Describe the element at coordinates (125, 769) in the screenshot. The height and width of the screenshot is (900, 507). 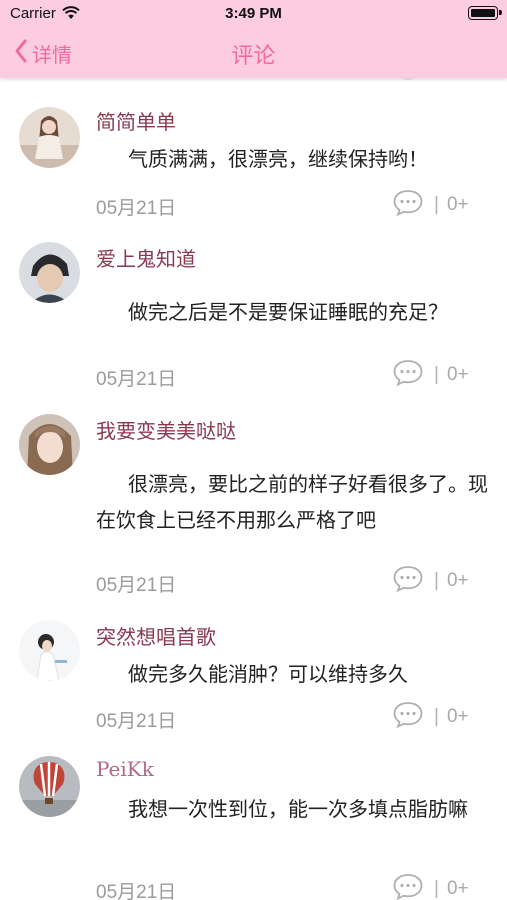
I see `comment-username: PeiKk` at that location.